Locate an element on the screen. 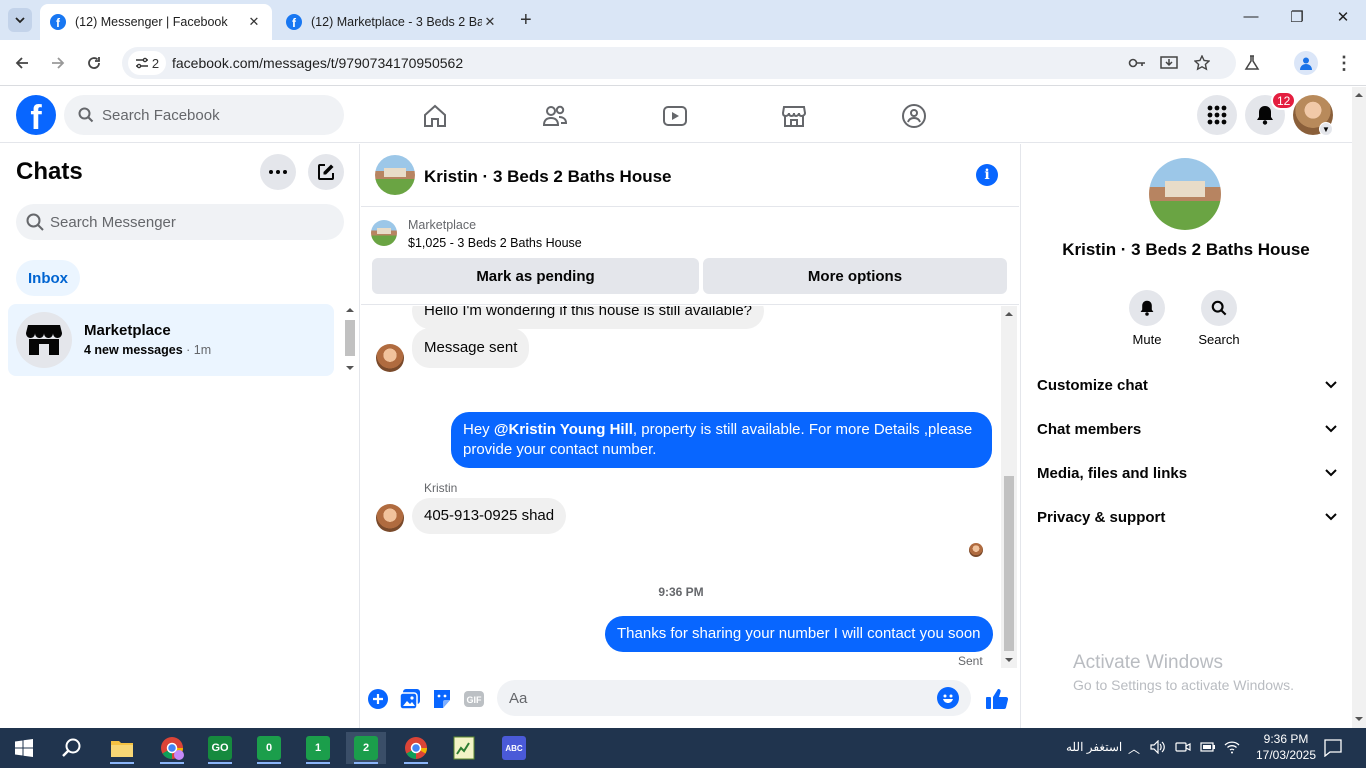 The width and height of the screenshot is (1366, 768). conversation-item-marketplace: Marketplace 4 new messages · 1m is located at coordinates (171, 340).